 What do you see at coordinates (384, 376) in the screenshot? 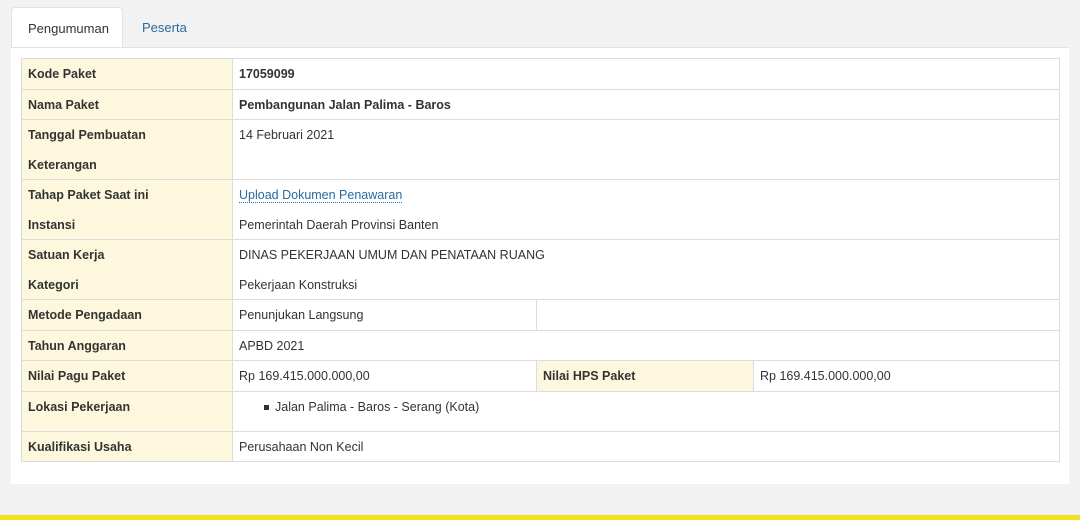
I see `nilai-pagu-value: Rp 169.415.000.000,00` at bounding box center [384, 376].